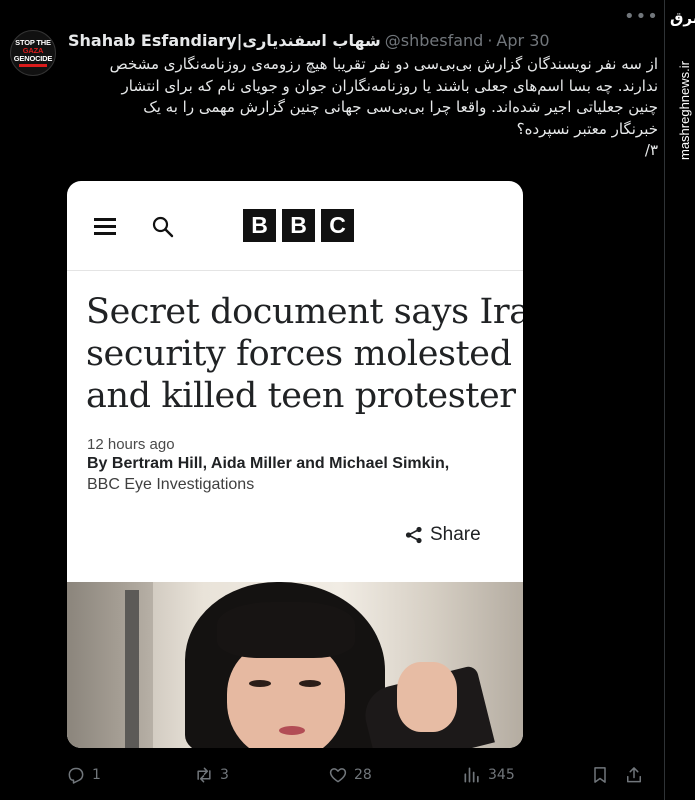  I want to click on watermark-text-container: mashreghnews.ir, so click(683, 105).